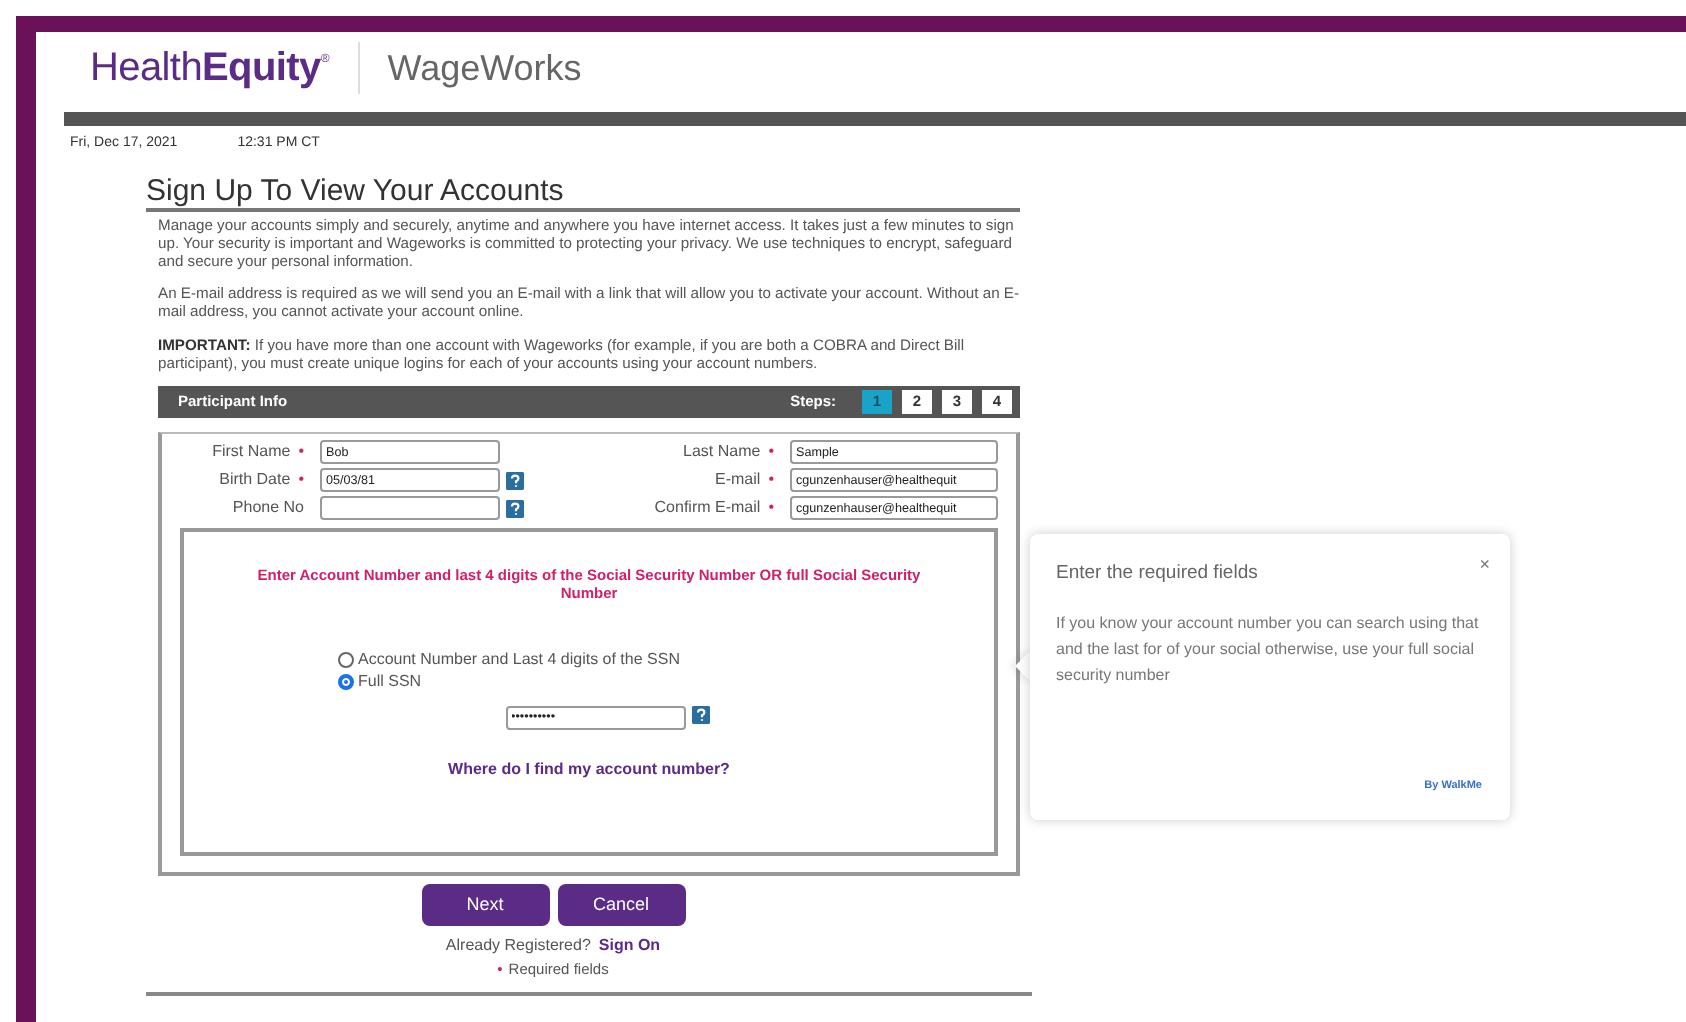 The image size is (1686, 1022). What do you see at coordinates (1268, 650) in the screenshot?
I see `tooltip-text: If you know your account number you can search using that and the last for of your social otherwise, use your full social security number` at bounding box center [1268, 650].